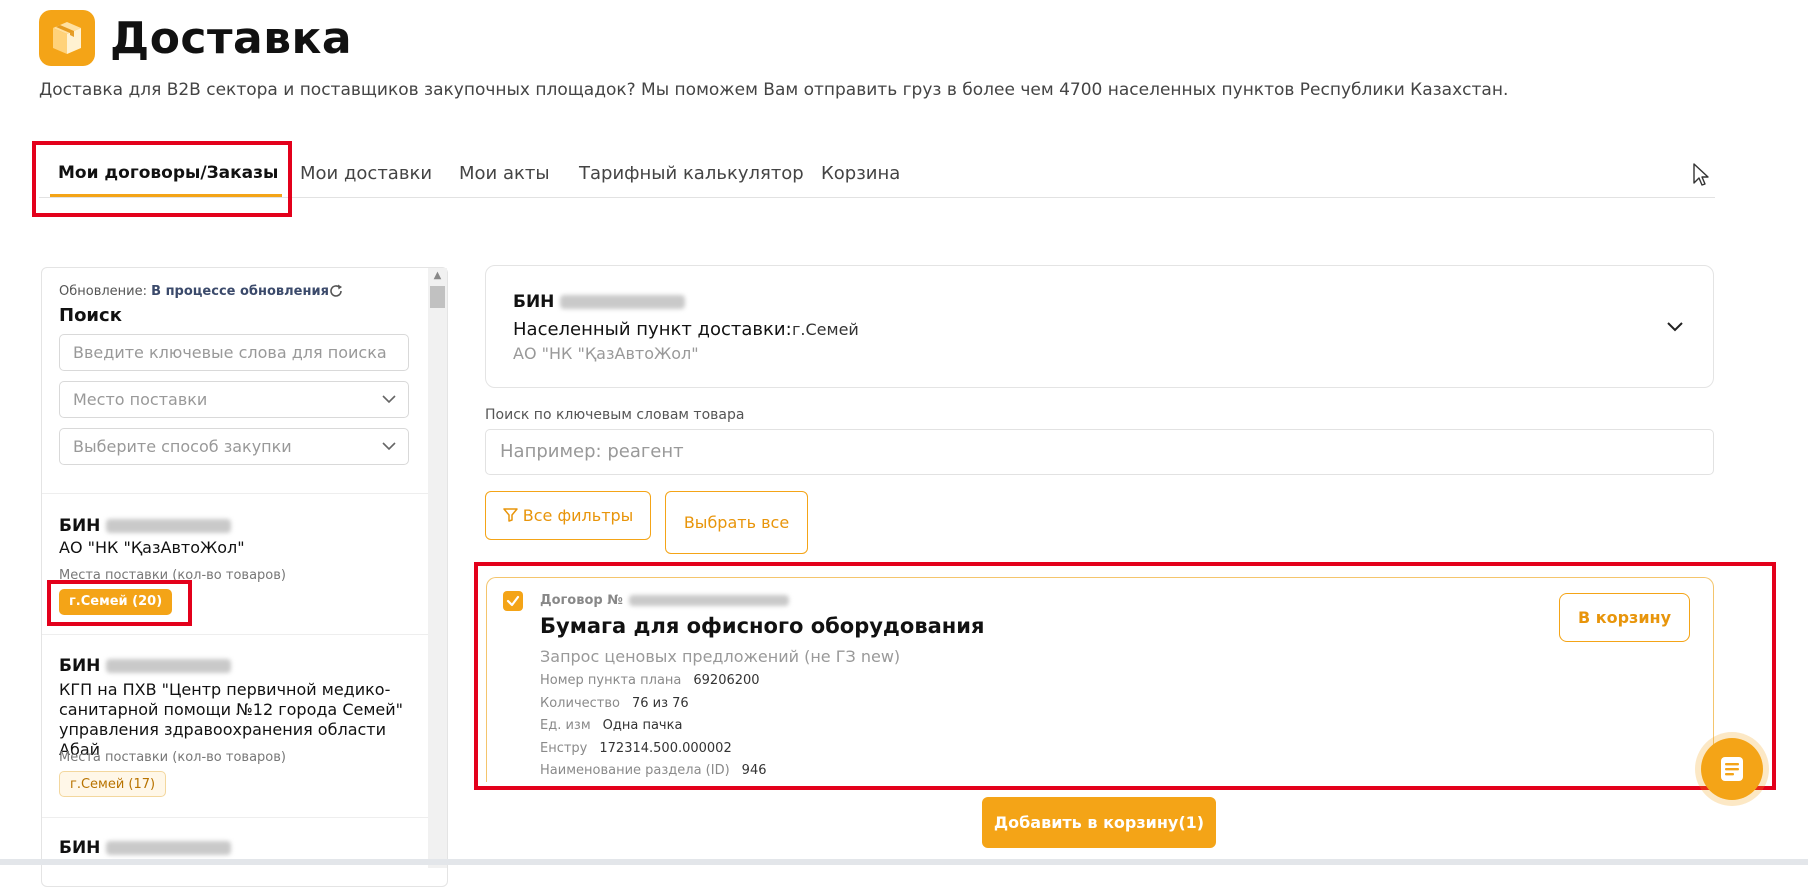  Describe the element at coordinates (437, 297) in the screenshot. I see `scrollbar-thumb` at that location.